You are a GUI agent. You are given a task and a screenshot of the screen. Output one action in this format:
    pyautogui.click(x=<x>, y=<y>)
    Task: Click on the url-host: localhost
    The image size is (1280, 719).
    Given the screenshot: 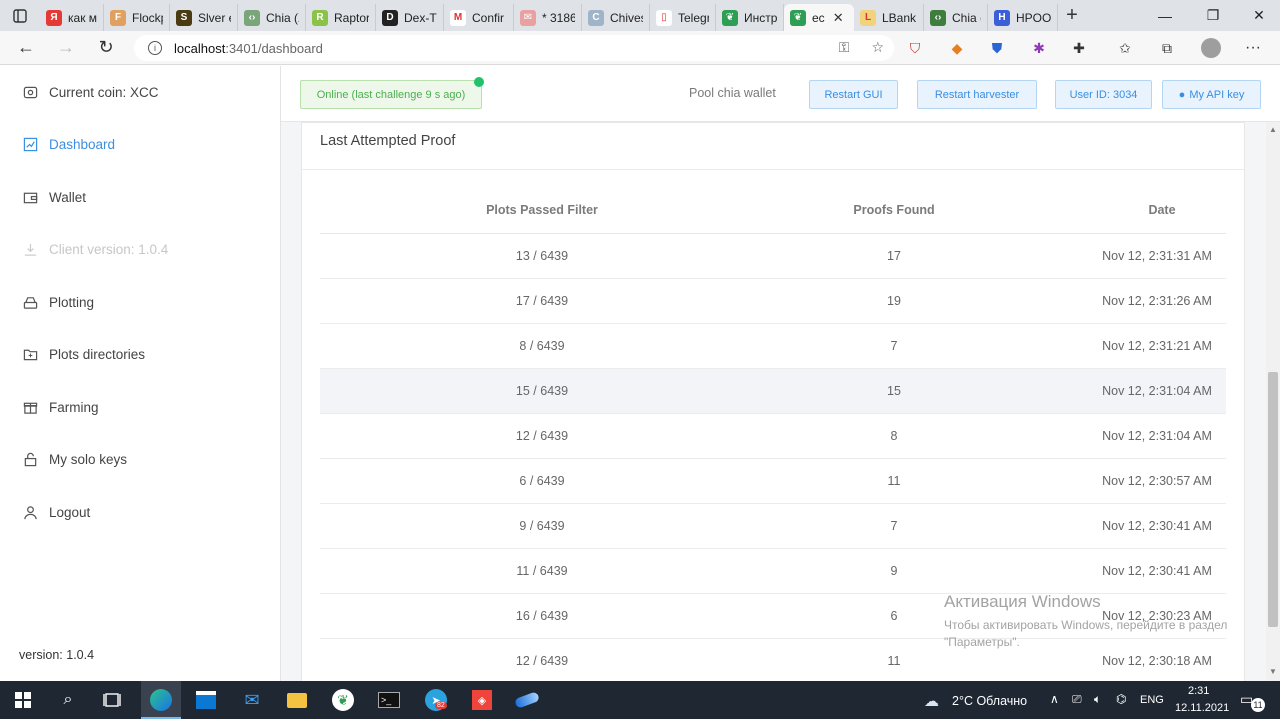 What is the action you would take?
    pyautogui.click(x=200, y=48)
    